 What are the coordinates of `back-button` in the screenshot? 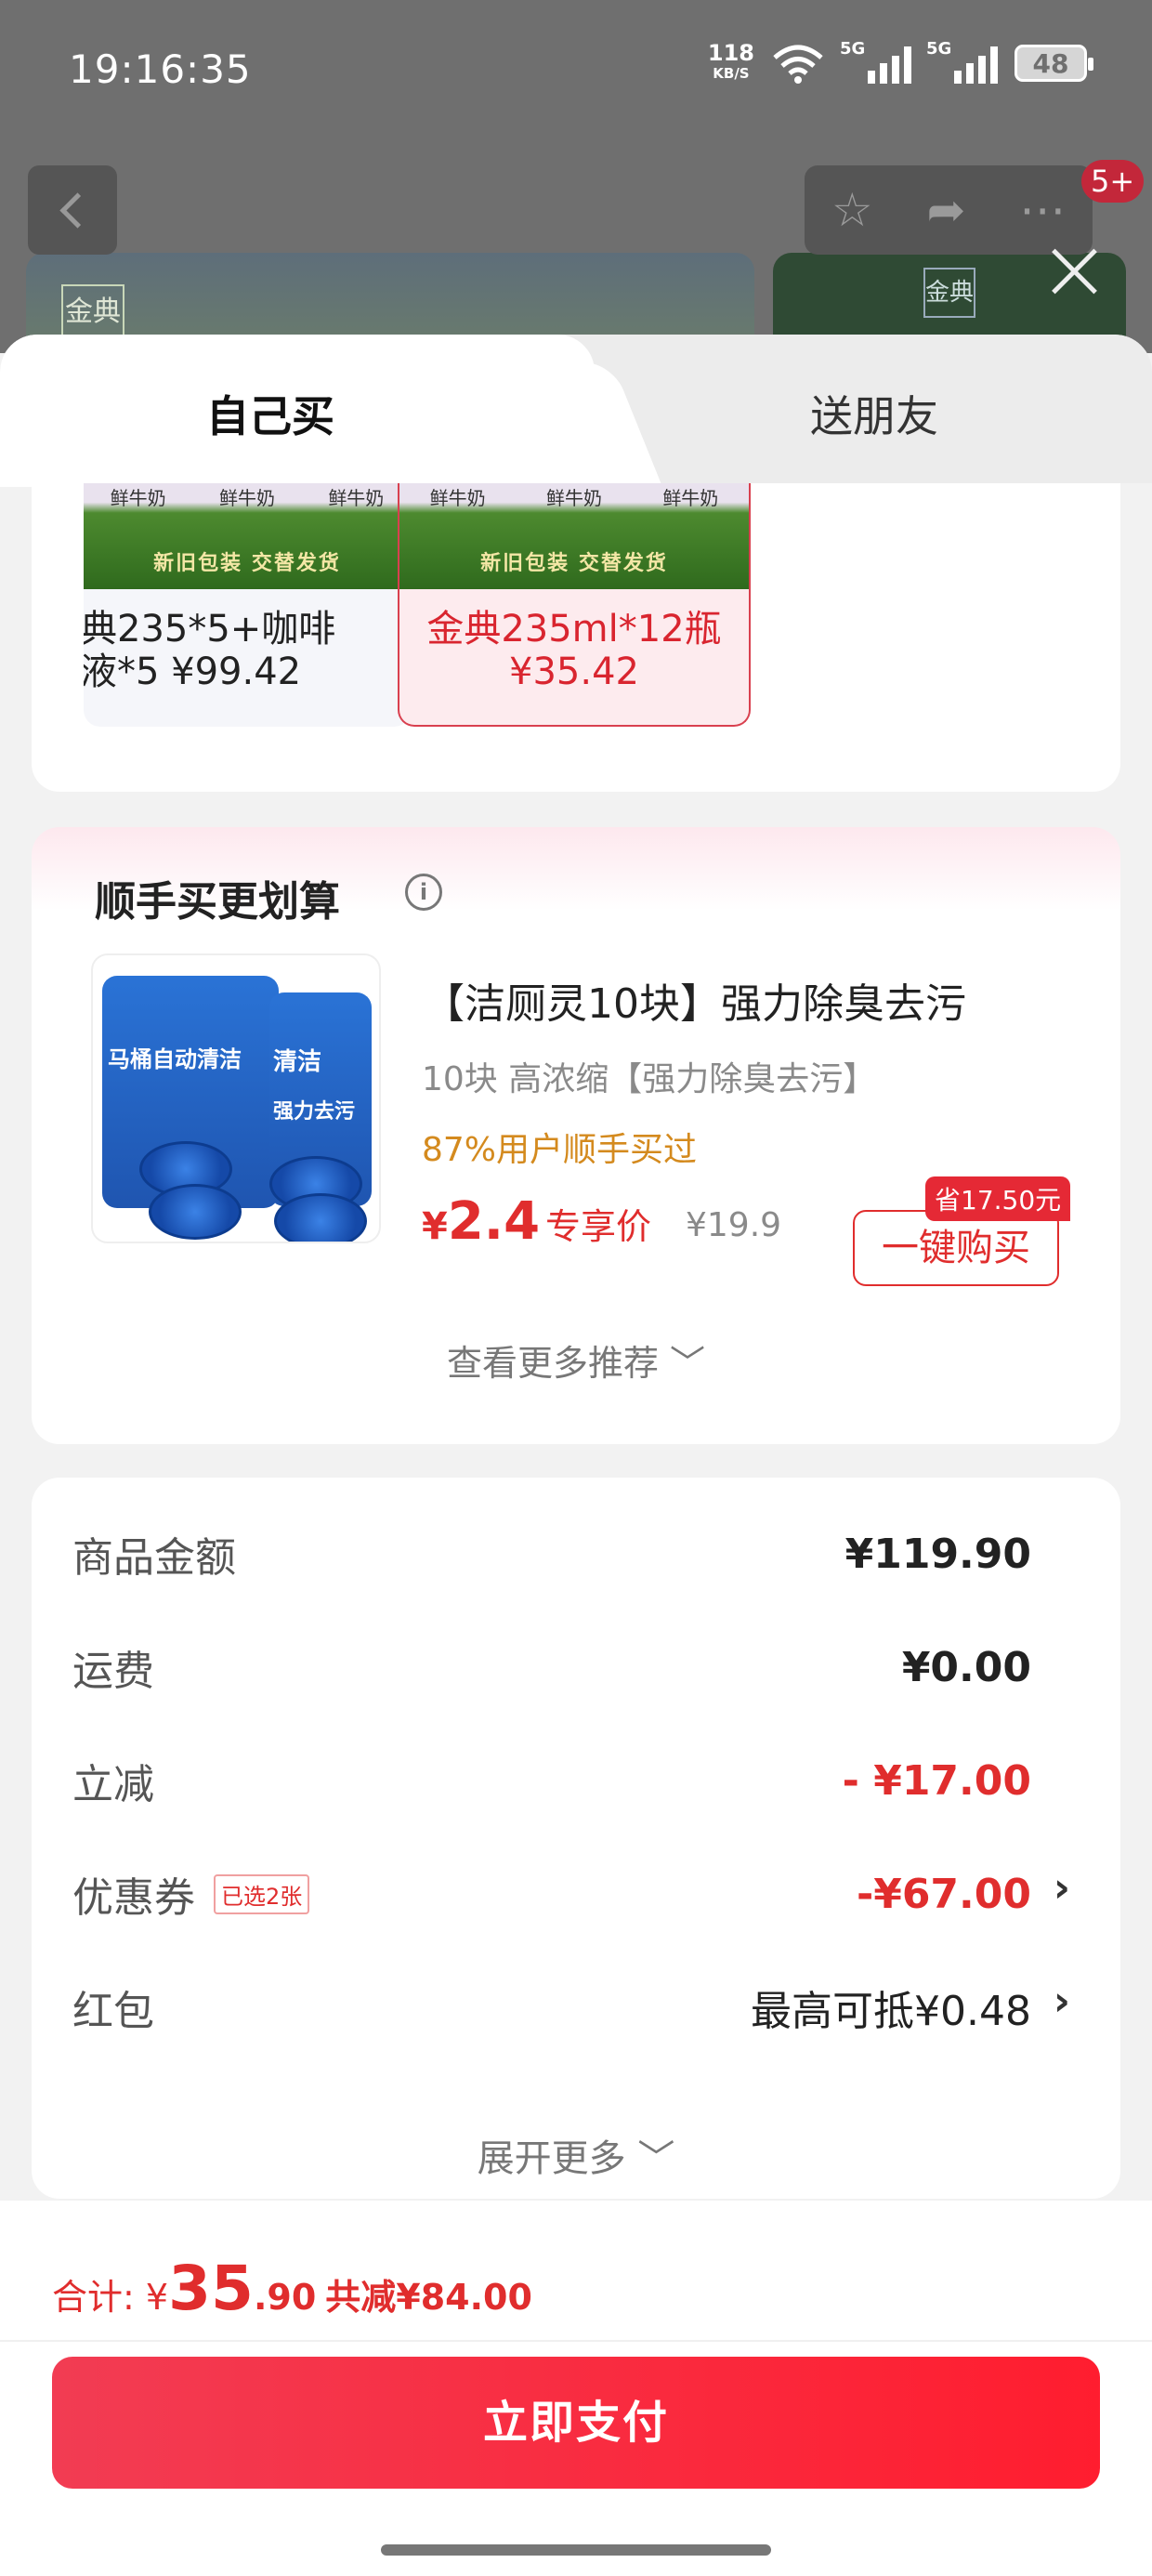 It's located at (72, 210).